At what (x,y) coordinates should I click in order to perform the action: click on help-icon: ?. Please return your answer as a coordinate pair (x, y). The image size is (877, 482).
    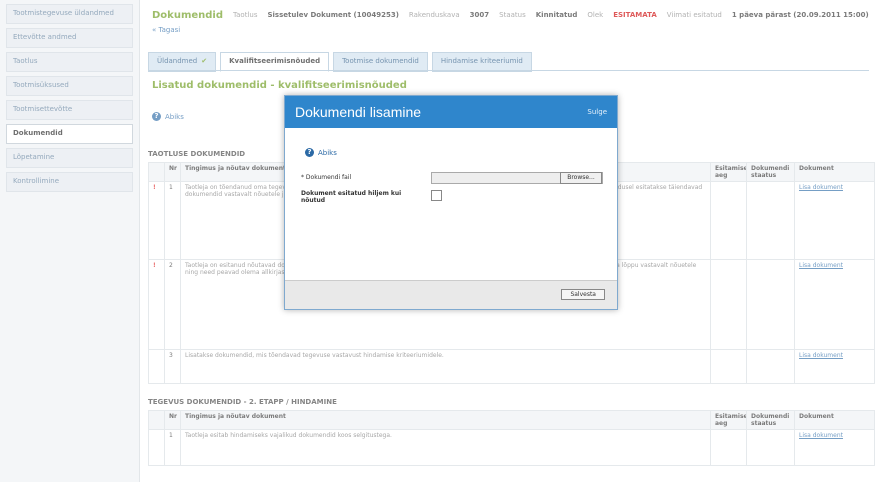
    Looking at the image, I should click on (309, 152).